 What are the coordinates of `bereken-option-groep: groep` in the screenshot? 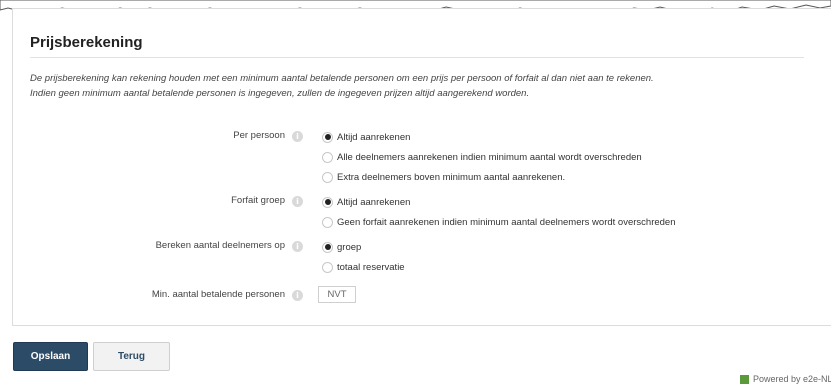 It's located at (341, 247).